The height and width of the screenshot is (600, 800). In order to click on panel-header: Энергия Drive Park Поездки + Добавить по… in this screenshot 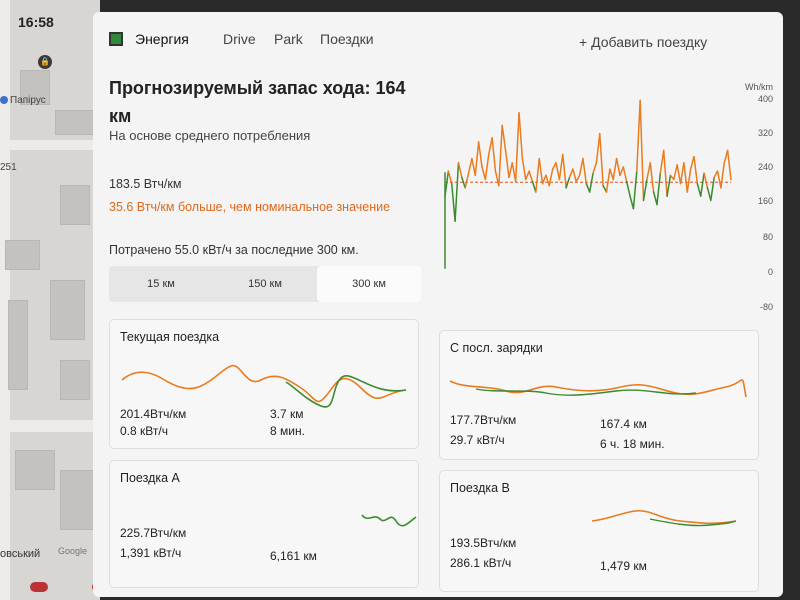, I will do `click(438, 36)`.